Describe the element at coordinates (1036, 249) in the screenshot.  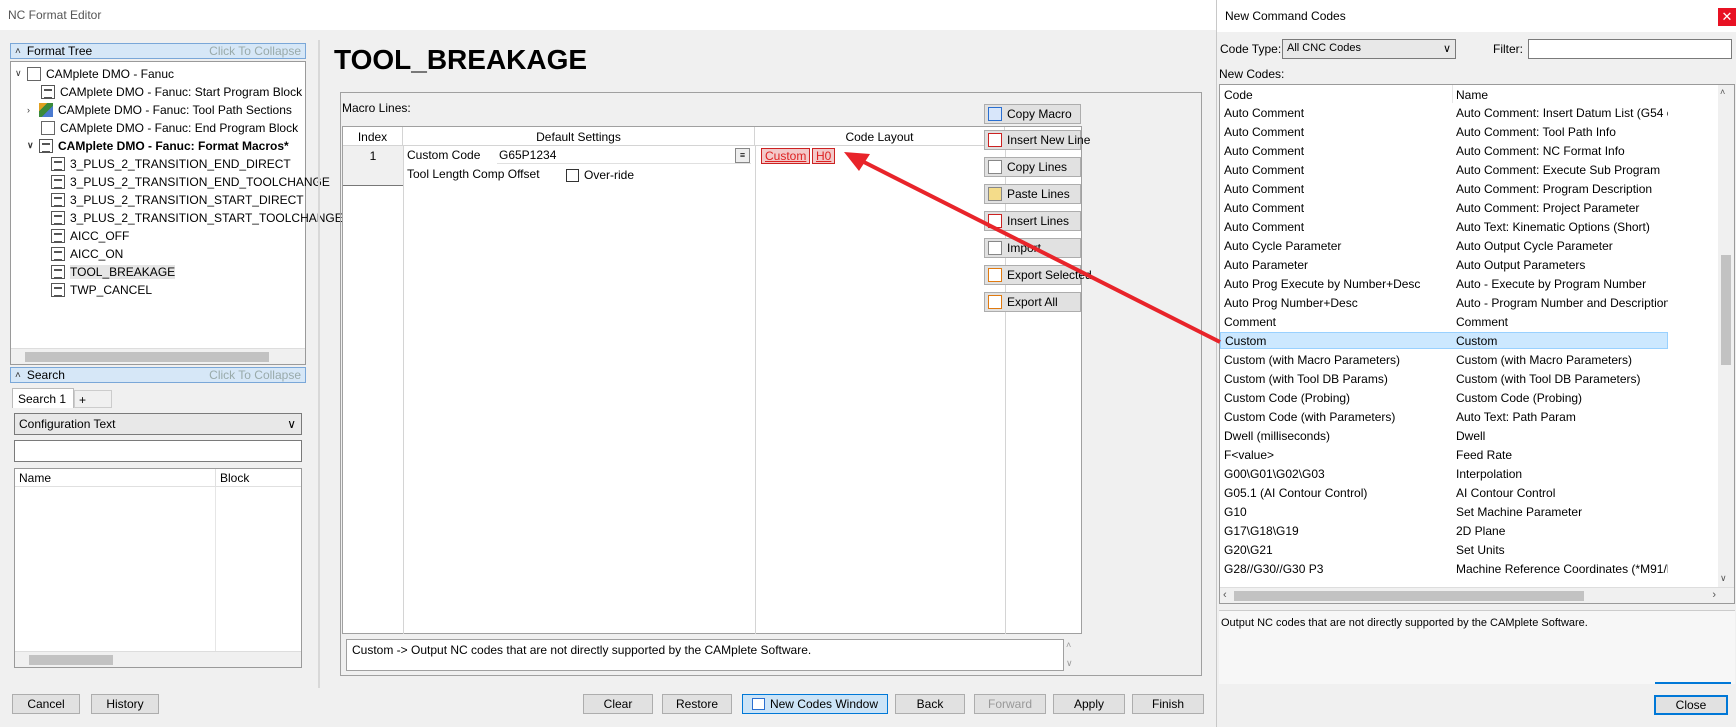
I see `arrow-shaft` at that location.